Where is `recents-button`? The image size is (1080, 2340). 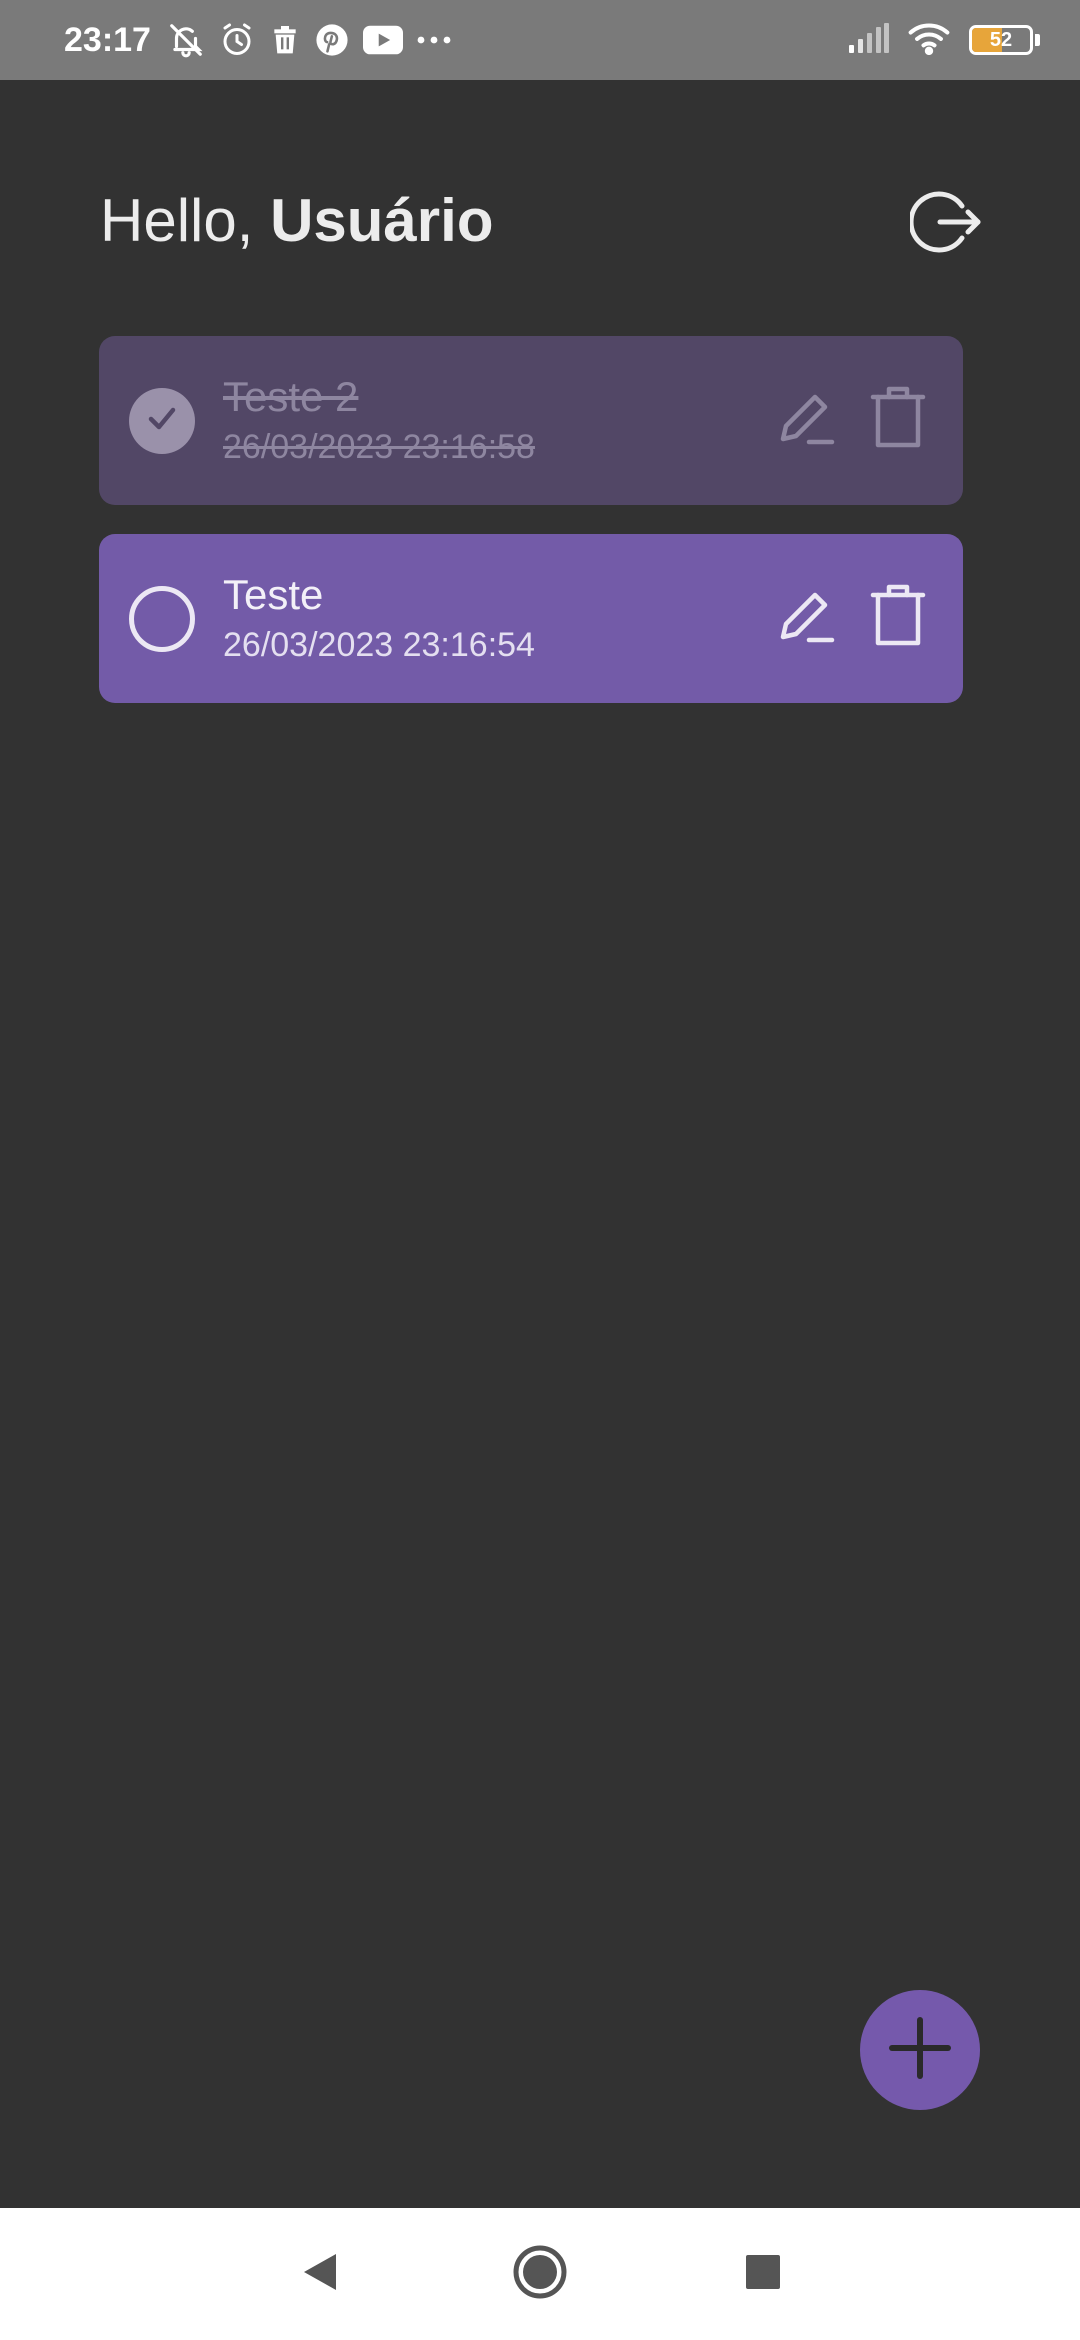 recents-button is located at coordinates (763, 2274).